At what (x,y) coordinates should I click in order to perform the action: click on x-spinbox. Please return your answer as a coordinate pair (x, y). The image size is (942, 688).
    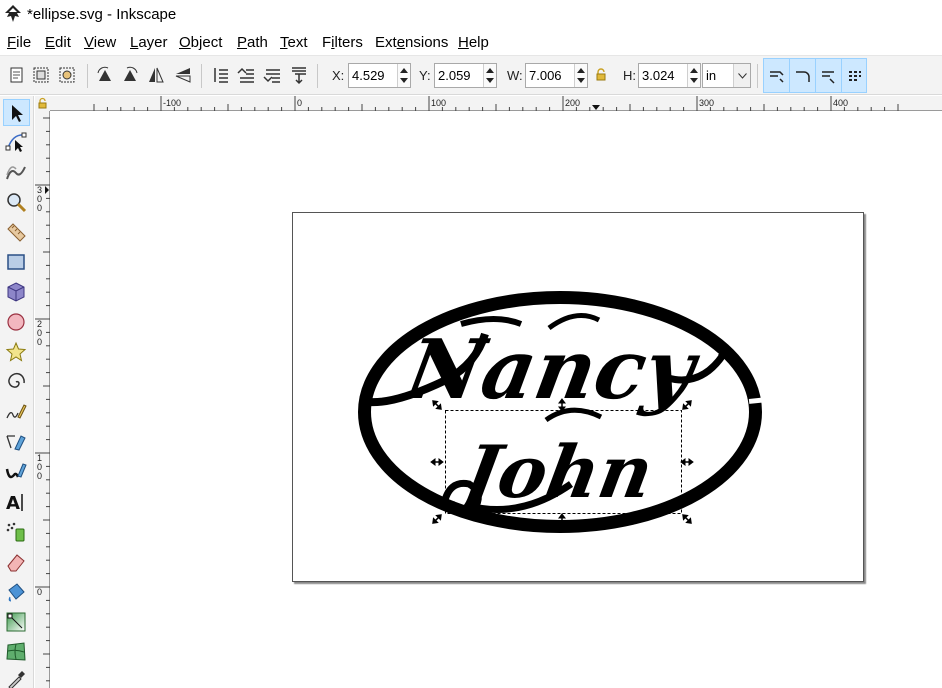
    Looking at the image, I should click on (379, 75).